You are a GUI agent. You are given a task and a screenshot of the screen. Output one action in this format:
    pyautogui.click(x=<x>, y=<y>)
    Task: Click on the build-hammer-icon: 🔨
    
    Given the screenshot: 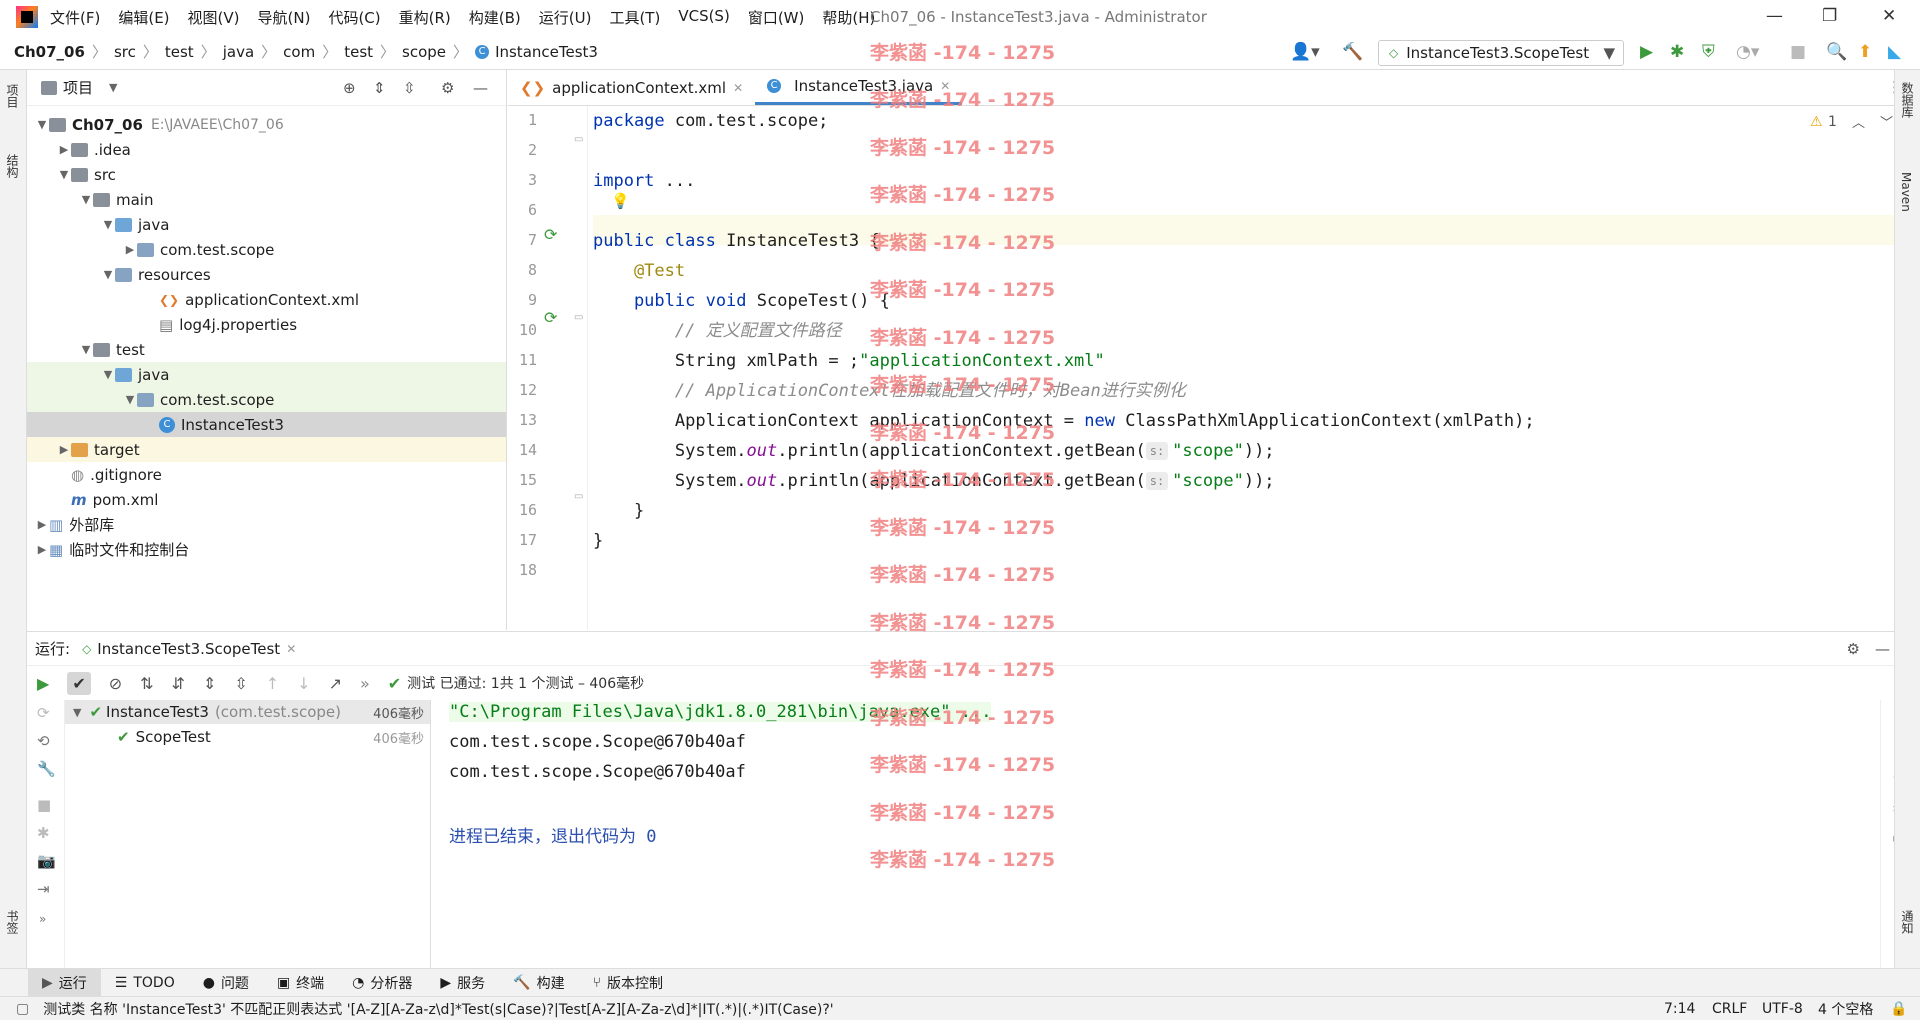 What is the action you would take?
    pyautogui.click(x=1352, y=52)
    